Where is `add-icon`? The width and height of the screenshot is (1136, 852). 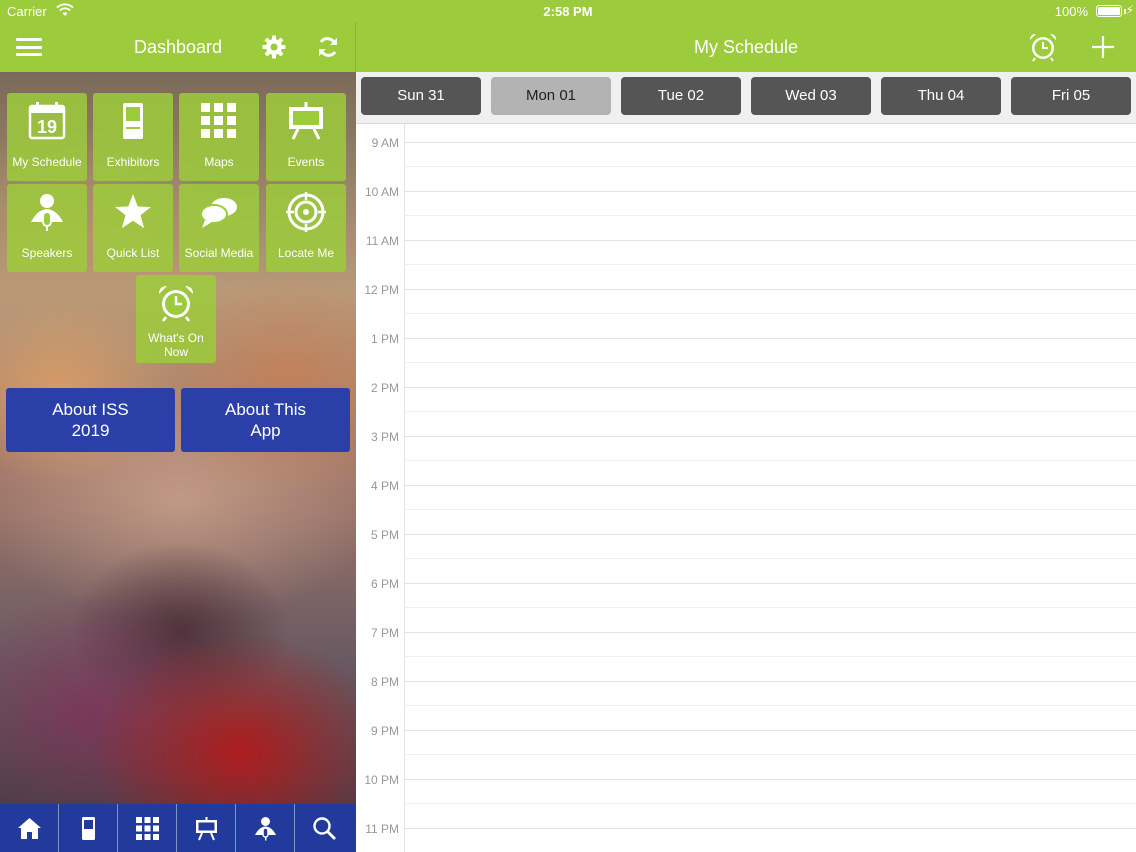
add-icon is located at coordinates (1103, 47).